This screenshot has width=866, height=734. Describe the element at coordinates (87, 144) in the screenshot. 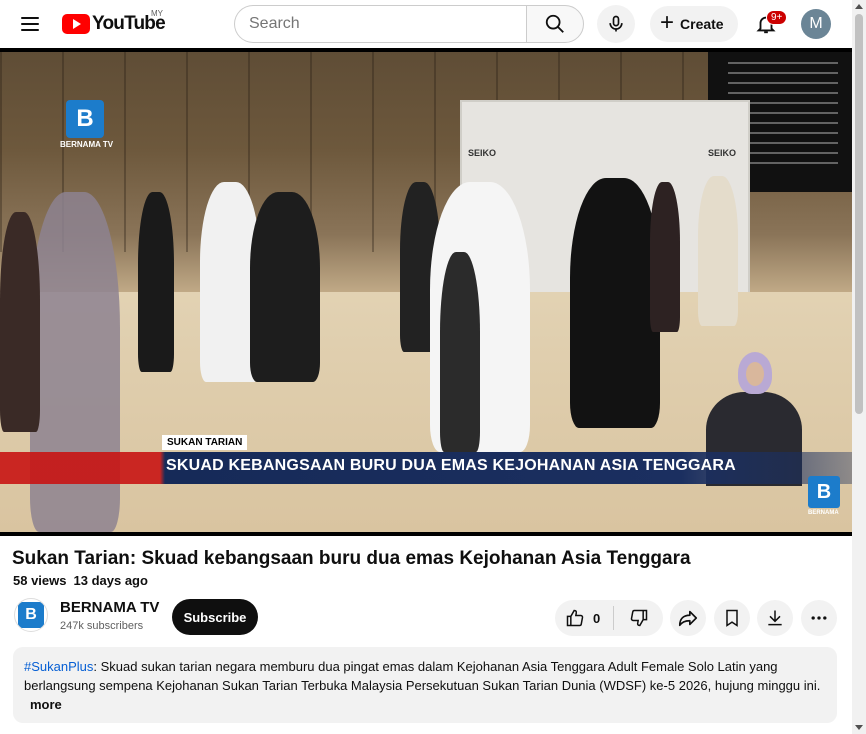

I see `station-name: BERNAMA TV` at that location.